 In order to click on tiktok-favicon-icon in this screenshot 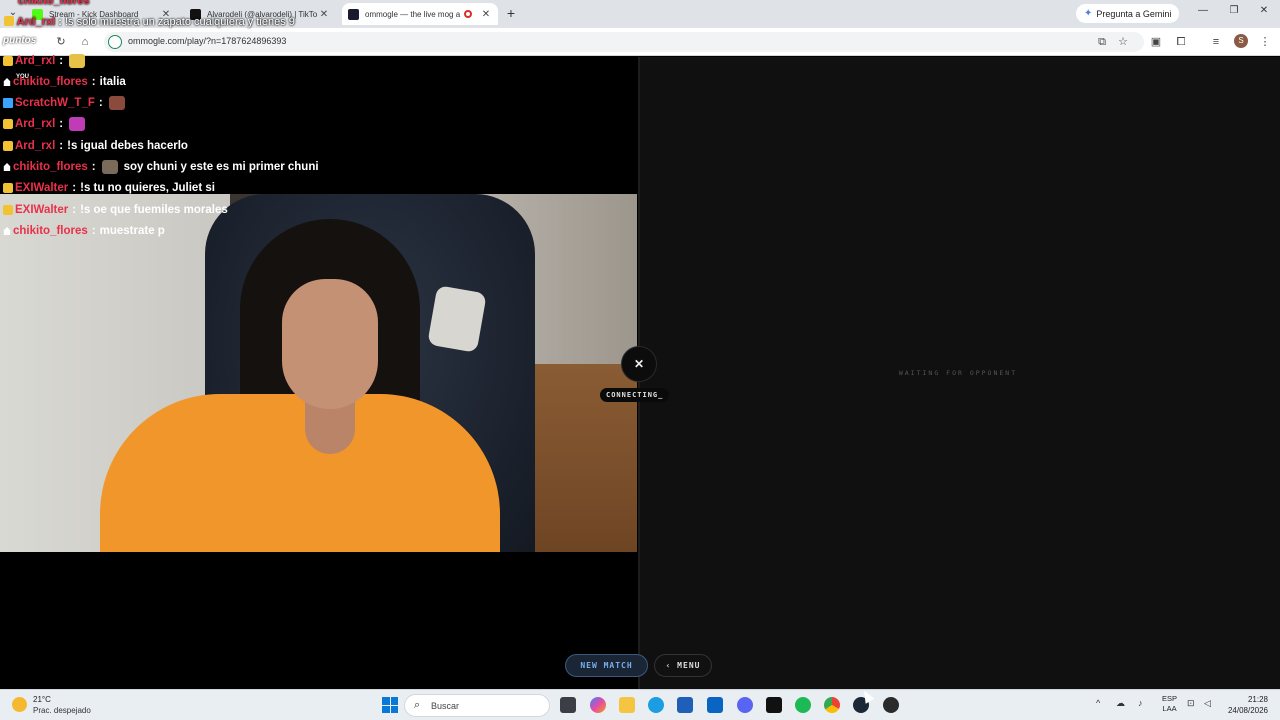, I will do `click(195, 14)`.